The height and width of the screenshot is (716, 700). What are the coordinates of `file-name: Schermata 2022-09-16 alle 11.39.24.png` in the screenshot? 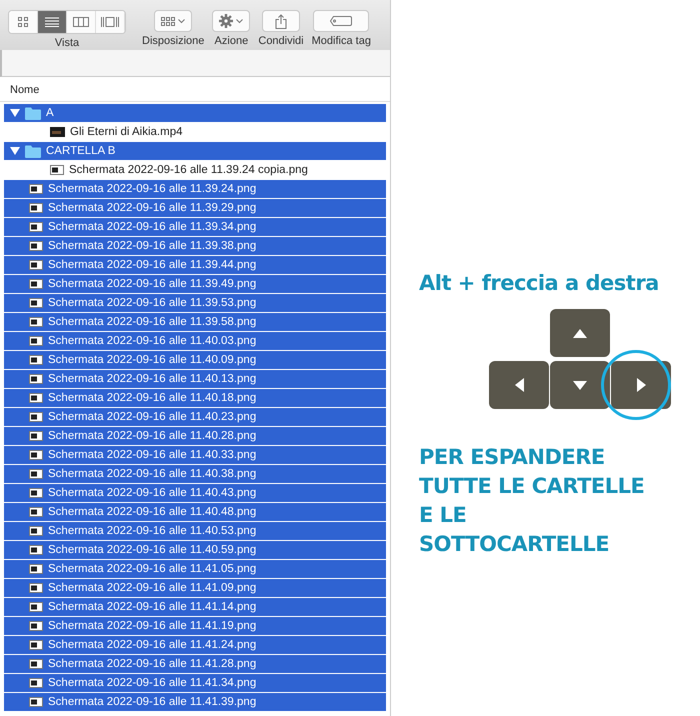 It's located at (152, 189).